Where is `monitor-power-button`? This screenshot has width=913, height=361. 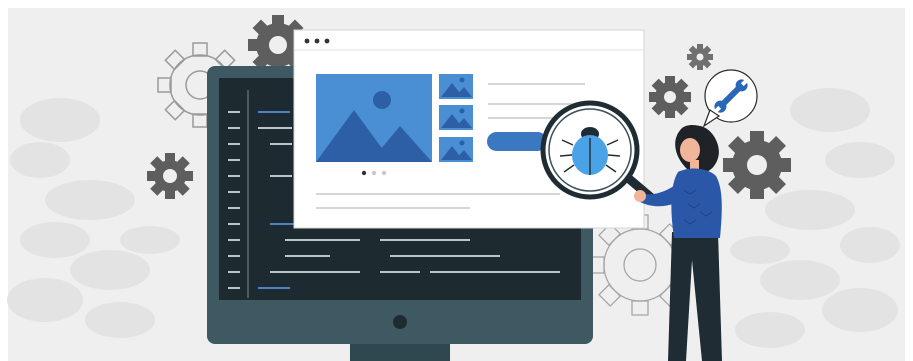 monitor-power-button is located at coordinates (400, 322).